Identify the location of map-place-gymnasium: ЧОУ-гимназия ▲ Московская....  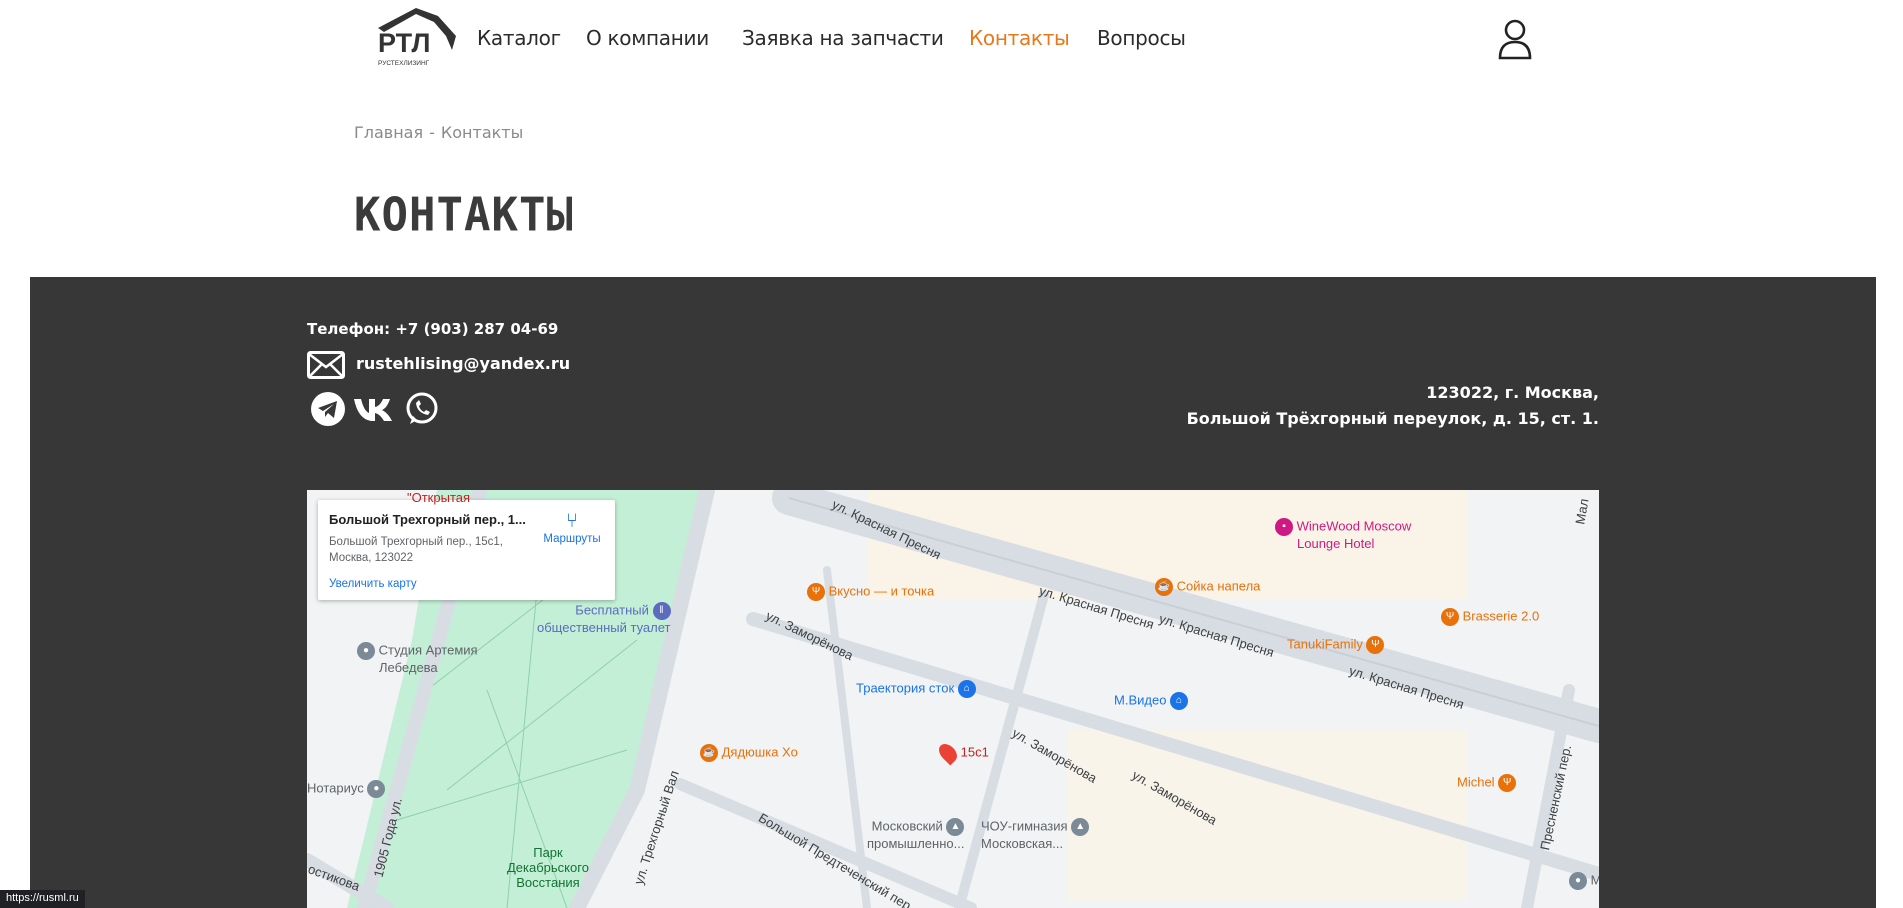
(1035, 834).